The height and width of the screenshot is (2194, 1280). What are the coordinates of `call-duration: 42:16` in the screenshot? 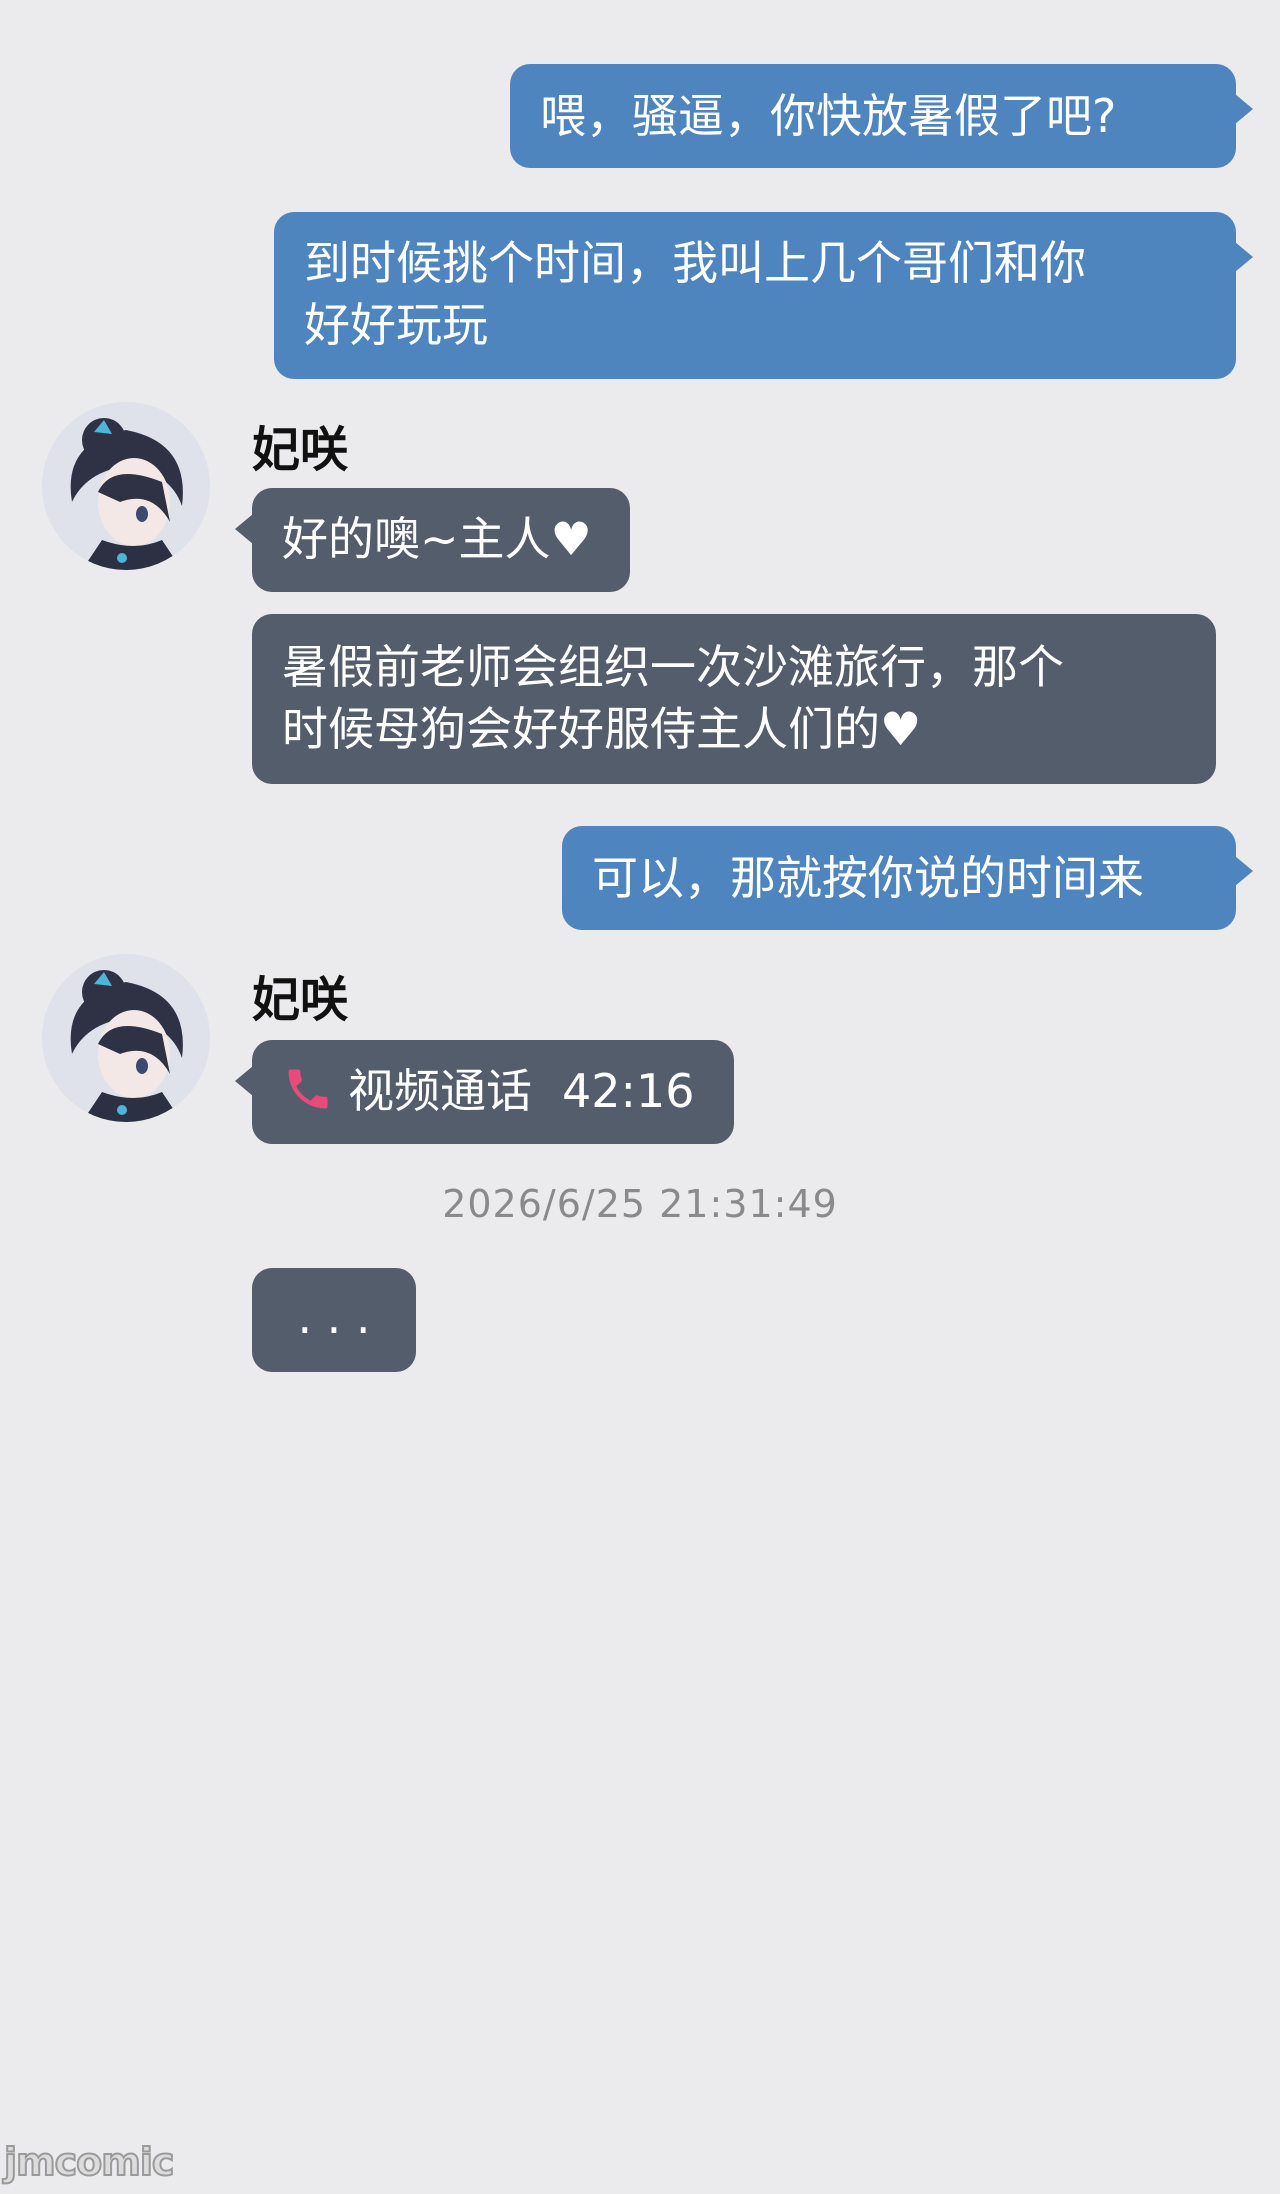 It's located at (628, 1091).